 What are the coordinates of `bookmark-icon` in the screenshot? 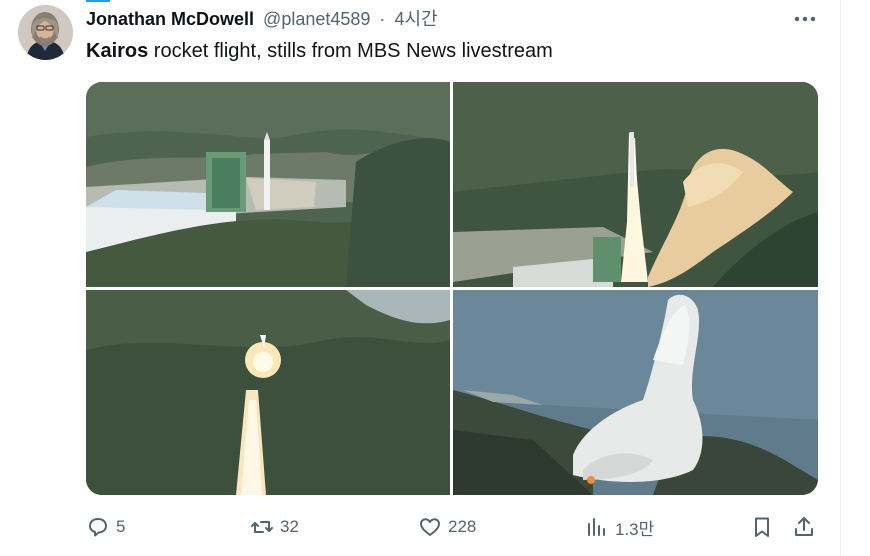 It's located at (762, 527).